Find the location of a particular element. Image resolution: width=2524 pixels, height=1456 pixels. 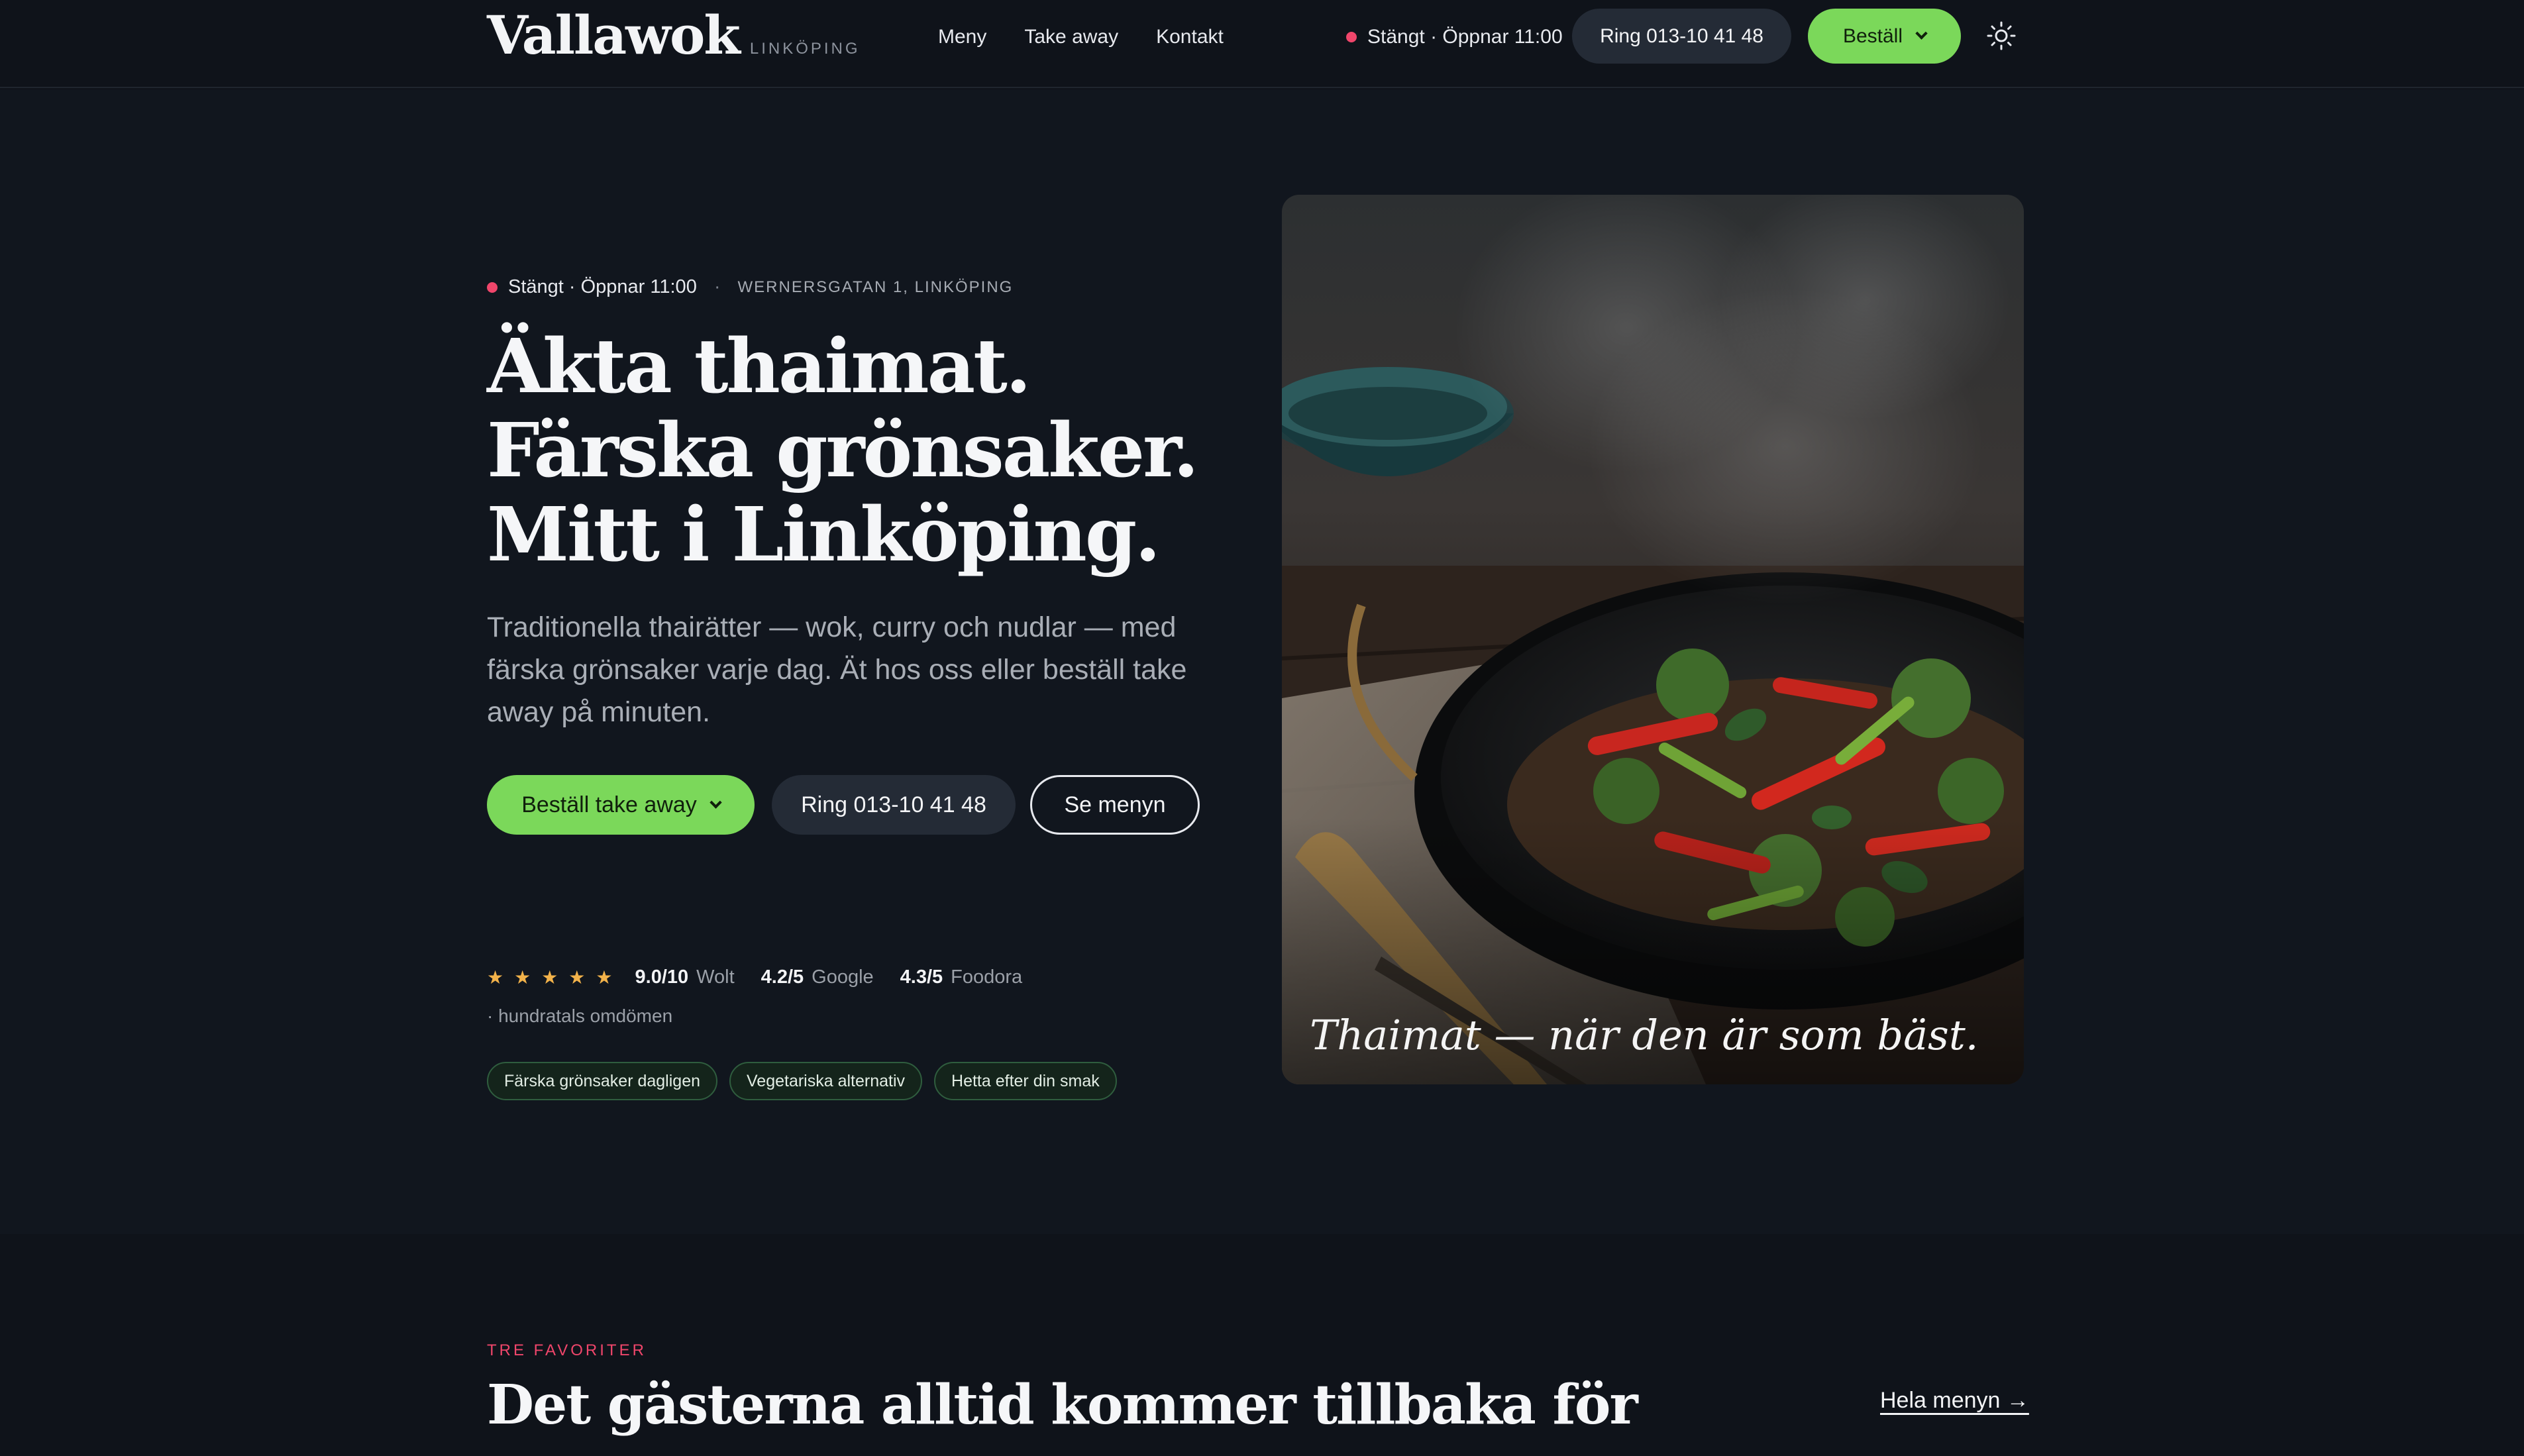

brand-name: Vallawok is located at coordinates (614, 35).